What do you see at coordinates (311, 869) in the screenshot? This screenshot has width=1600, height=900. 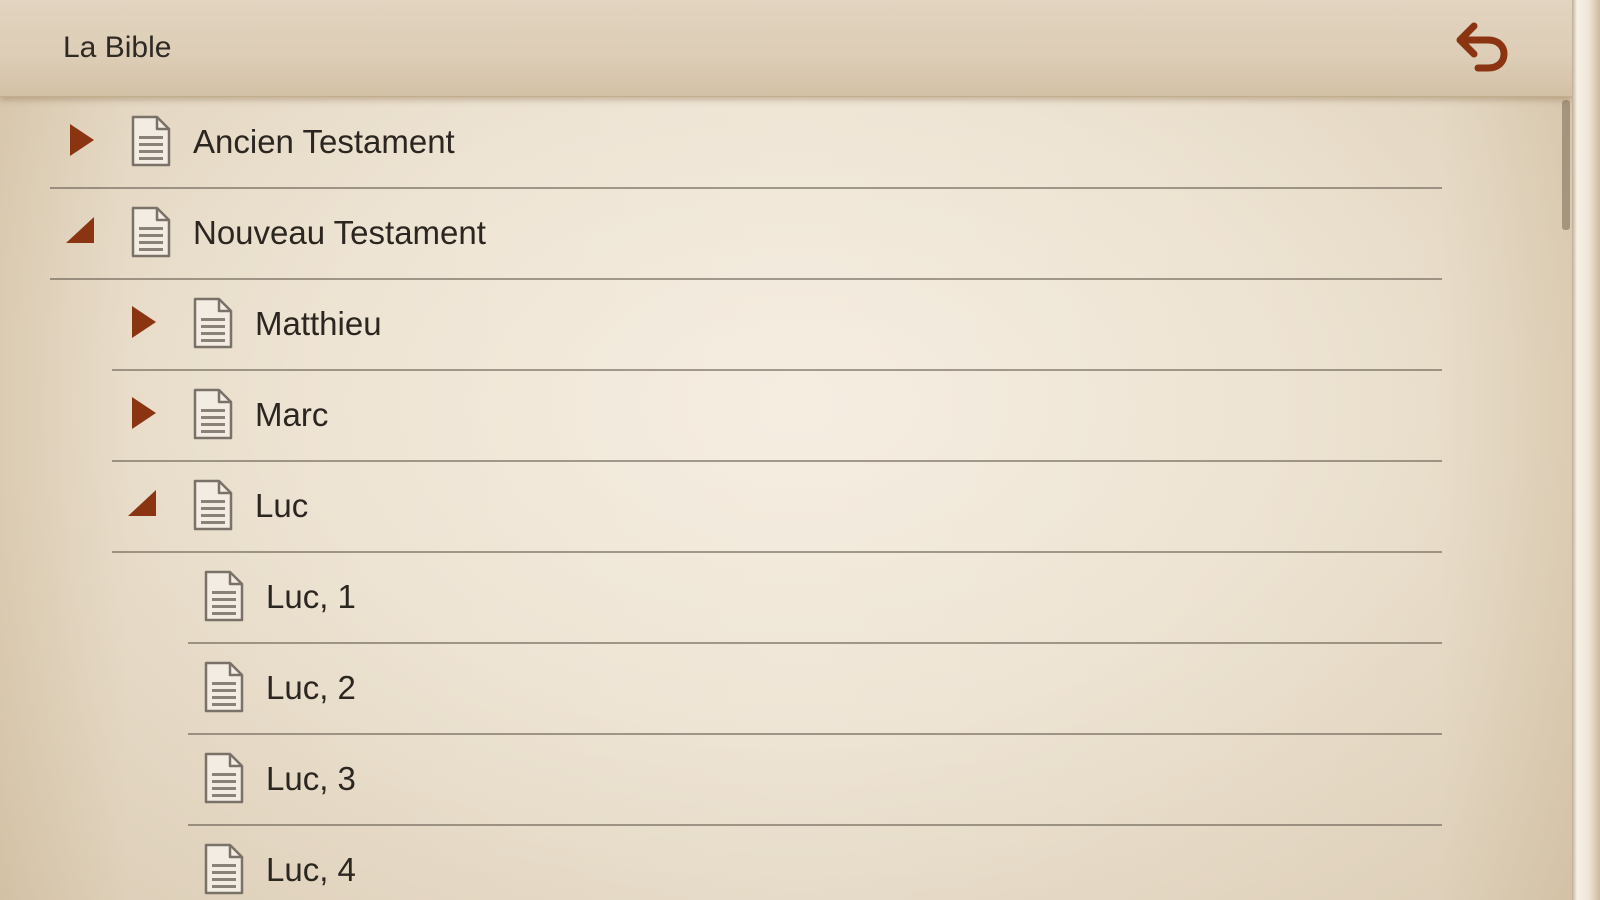 I see `tree-item-label: Luc, 4` at bounding box center [311, 869].